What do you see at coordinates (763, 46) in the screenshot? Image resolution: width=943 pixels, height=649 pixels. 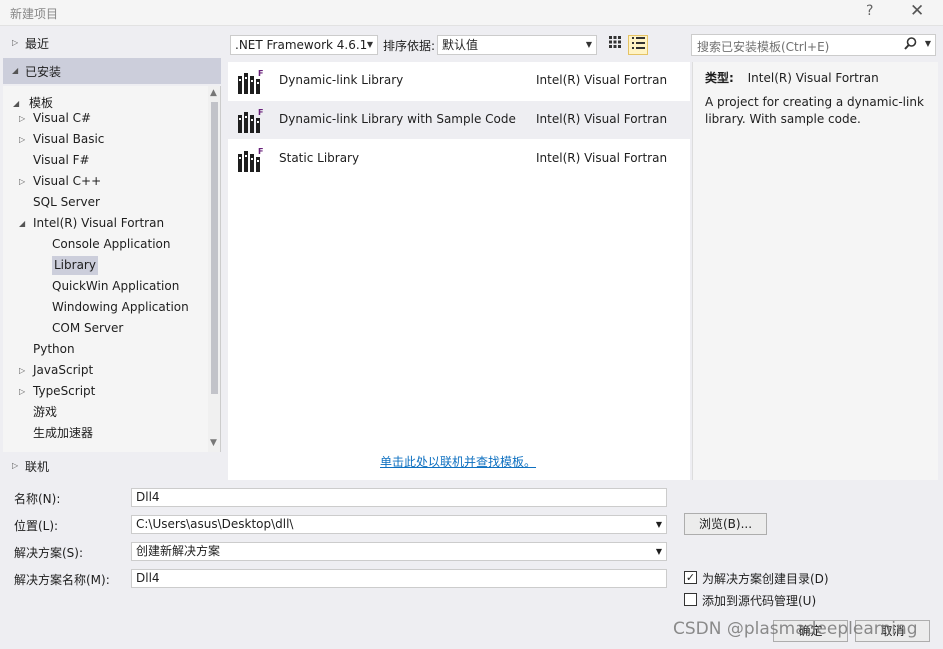 I see `search-input: 搜索已安装模板(Ctrl+E)` at bounding box center [763, 46].